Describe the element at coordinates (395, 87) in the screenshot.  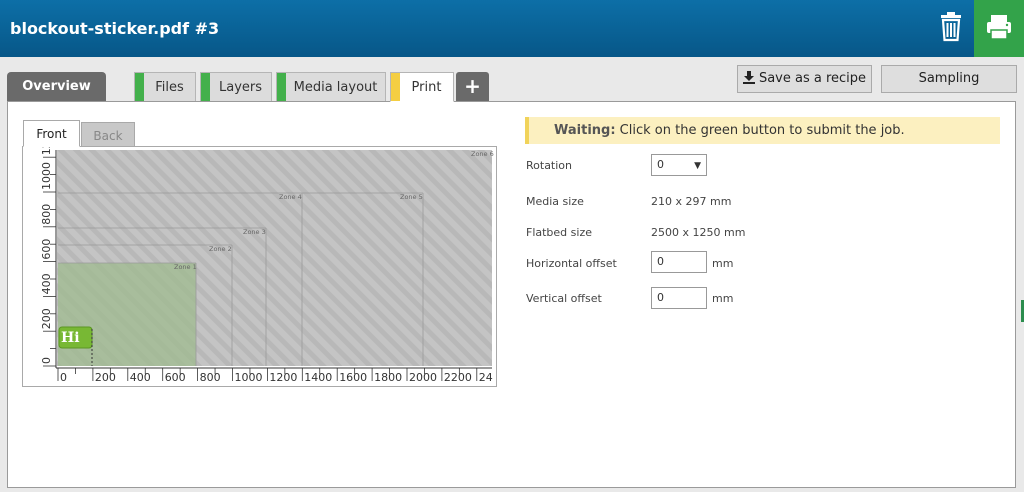
I see `tab-print-status` at that location.